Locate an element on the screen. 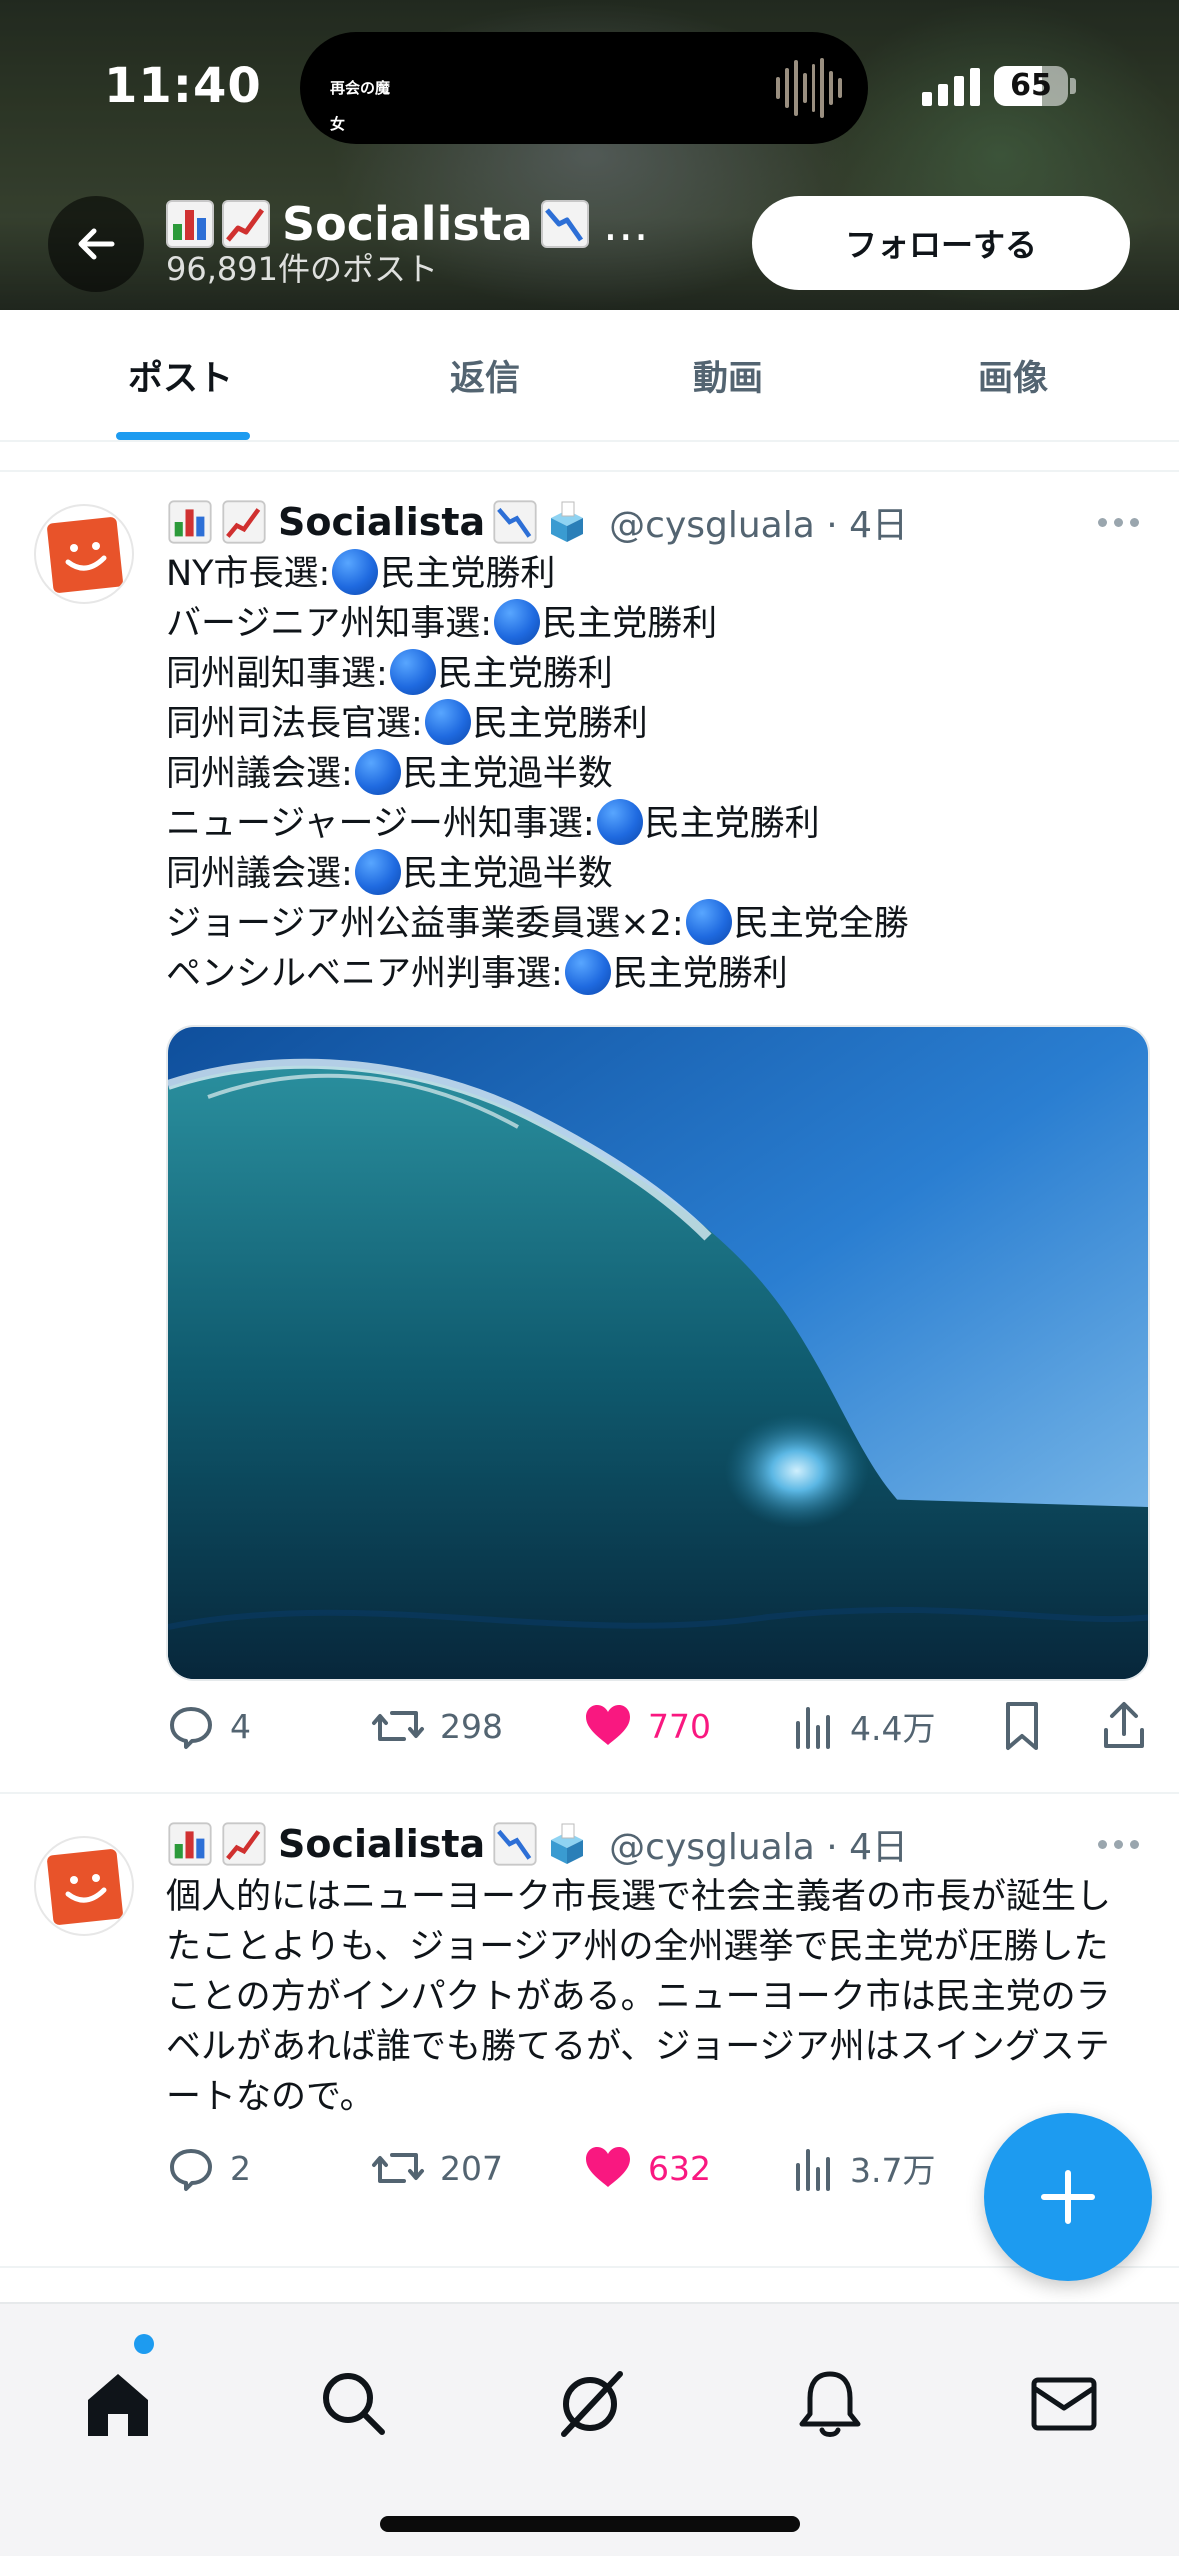 This screenshot has height=2556, width=1179. reply-button: 4 is located at coordinates (208, 1726).